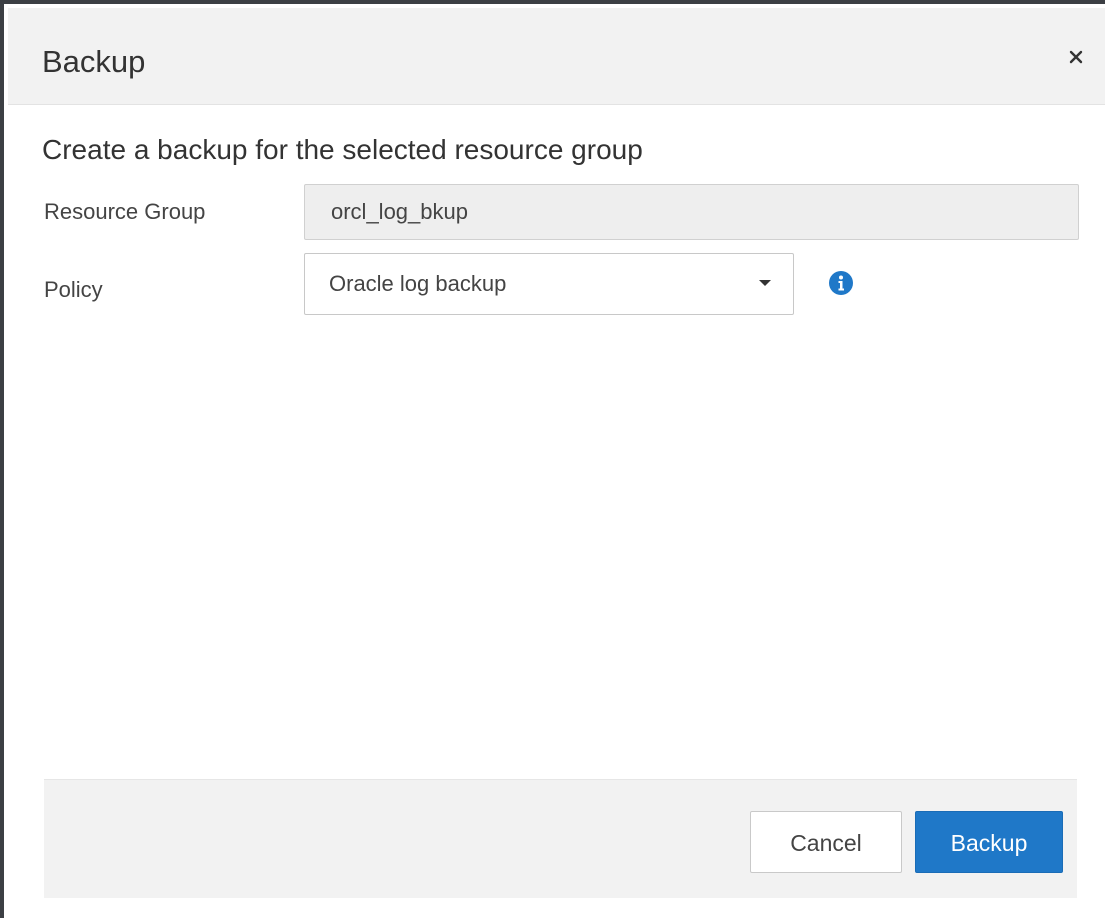  I want to click on policy-selected-value: Oracle log backup, so click(418, 283).